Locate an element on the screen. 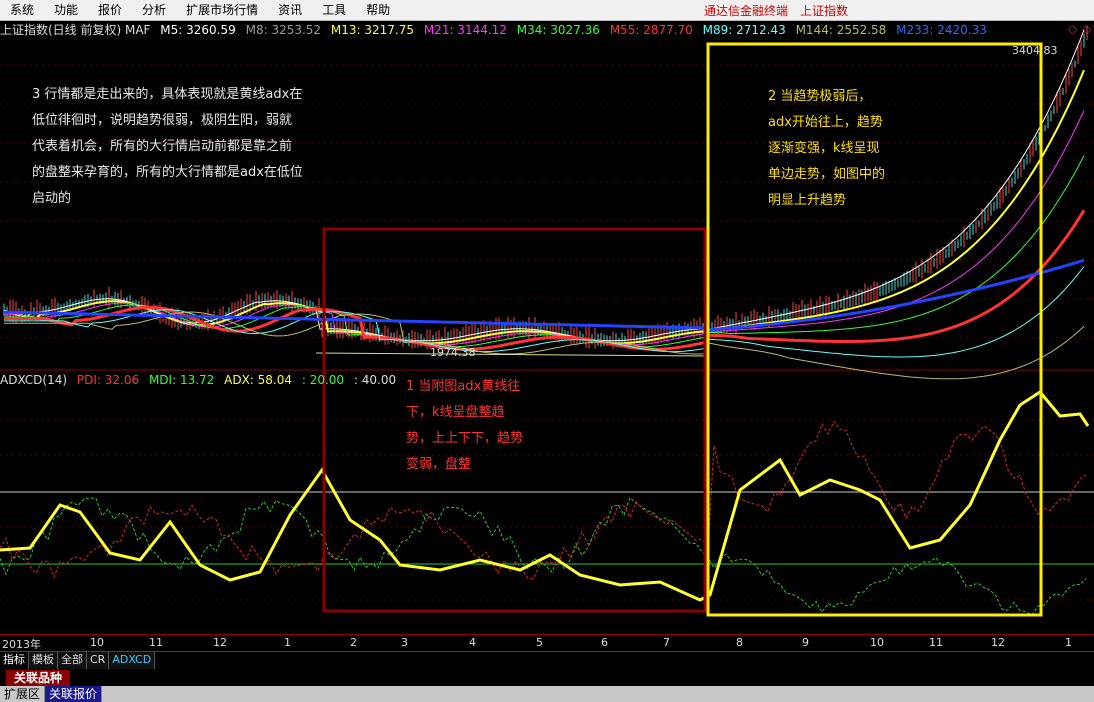  axis-label: 3 is located at coordinates (404, 642).